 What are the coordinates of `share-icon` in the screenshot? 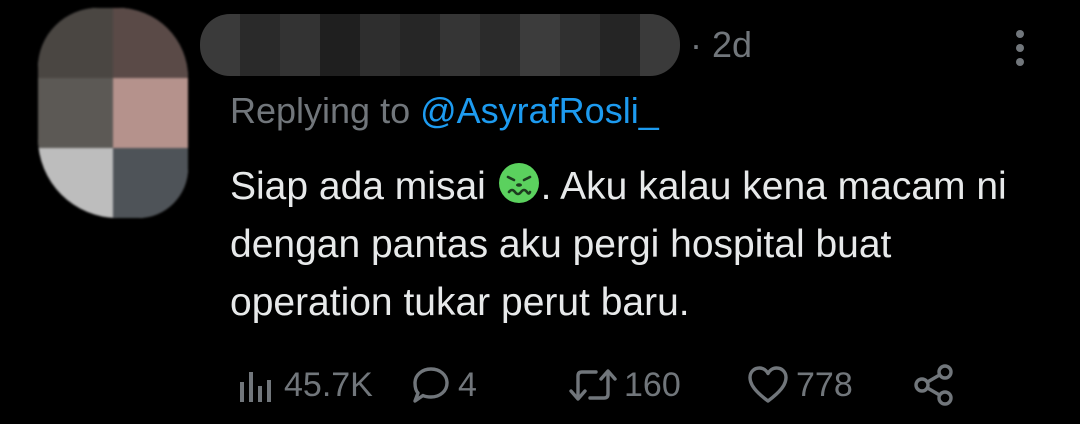 It's located at (933, 385).